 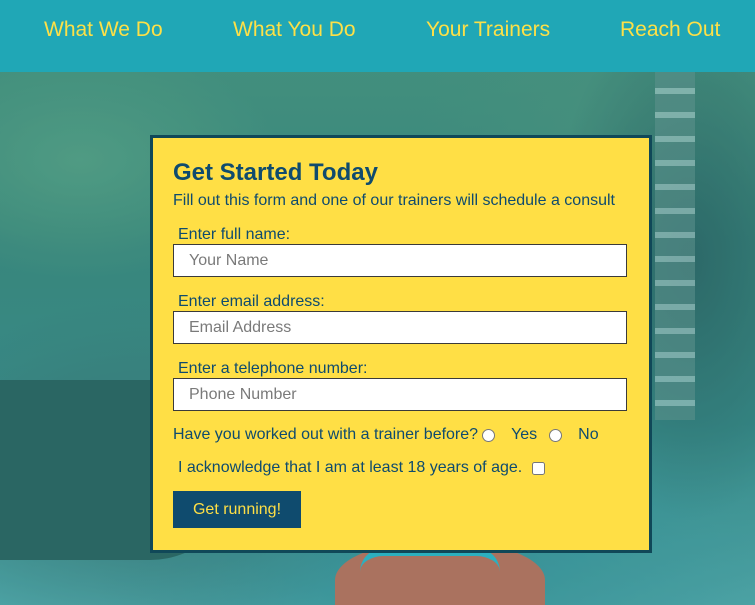 What do you see at coordinates (275, 172) in the screenshot?
I see `form-title: Get Started Today` at bounding box center [275, 172].